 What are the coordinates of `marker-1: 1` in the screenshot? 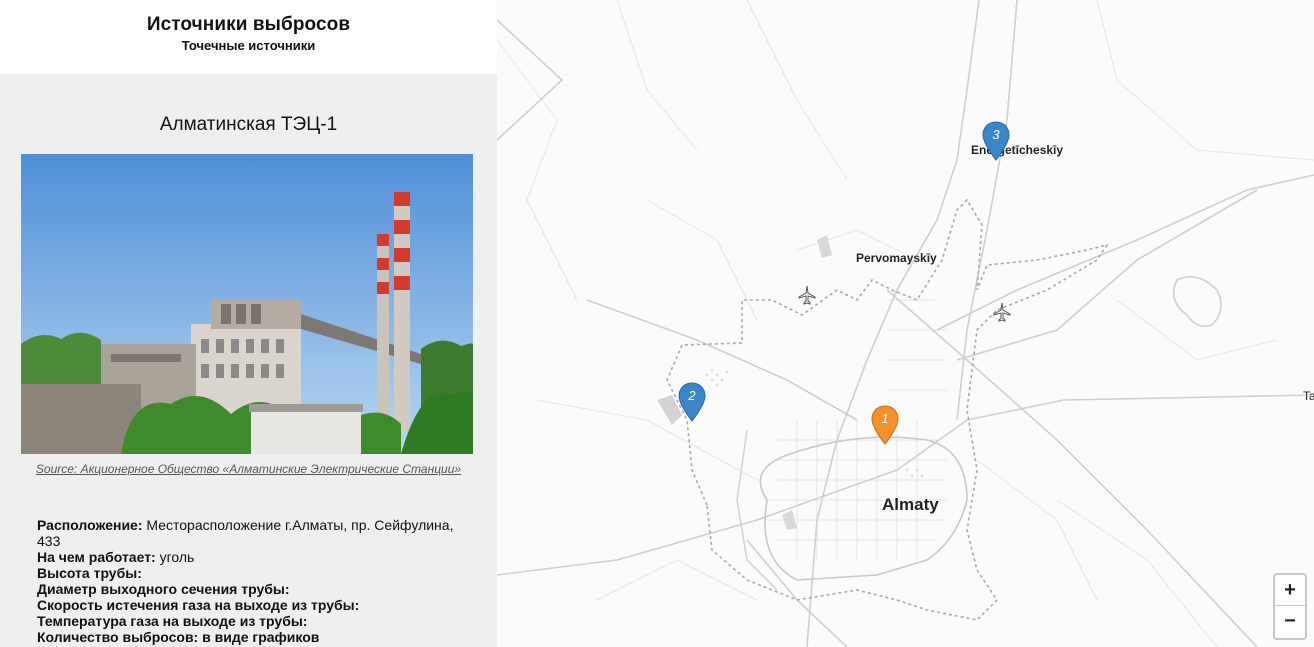 It's located at (885, 425).